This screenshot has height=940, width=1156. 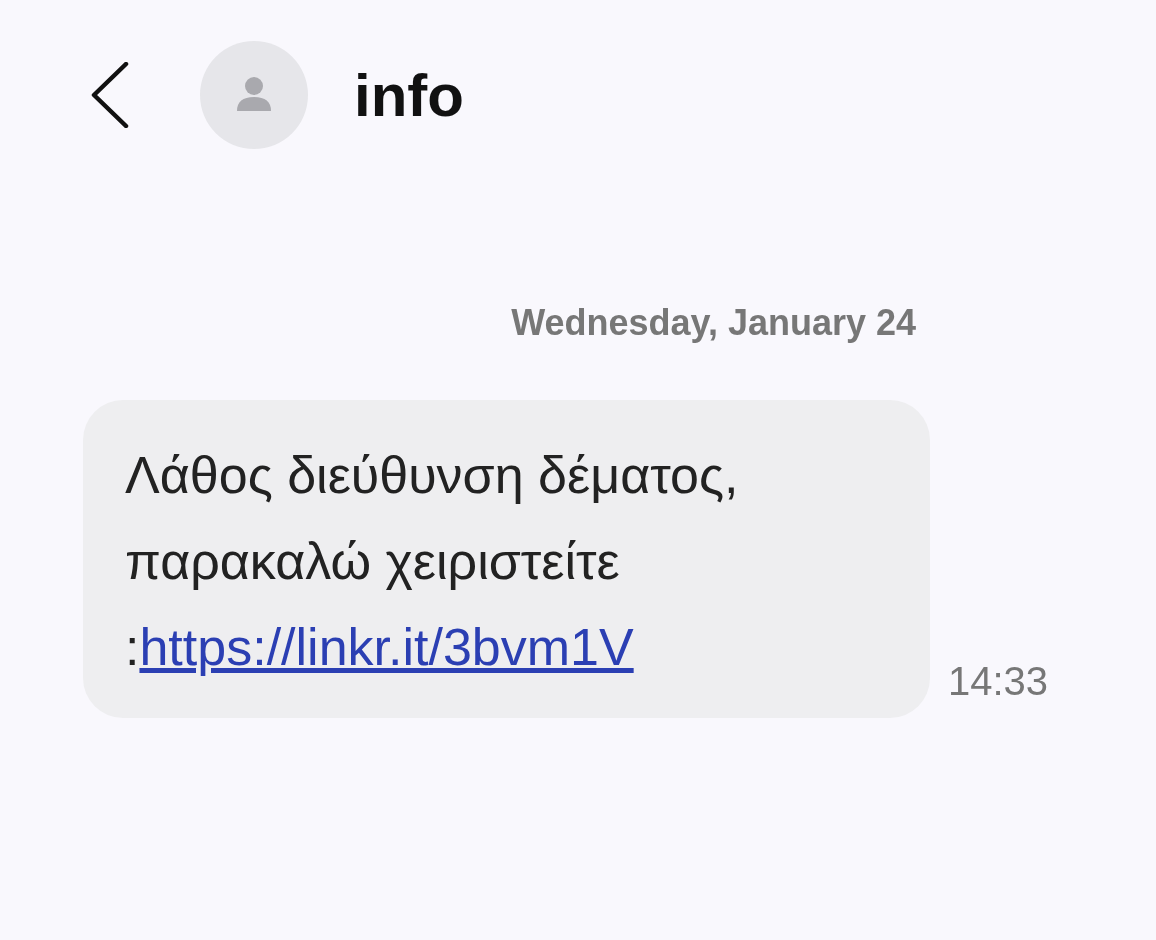 I want to click on contact-name: info, so click(x=409, y=95).